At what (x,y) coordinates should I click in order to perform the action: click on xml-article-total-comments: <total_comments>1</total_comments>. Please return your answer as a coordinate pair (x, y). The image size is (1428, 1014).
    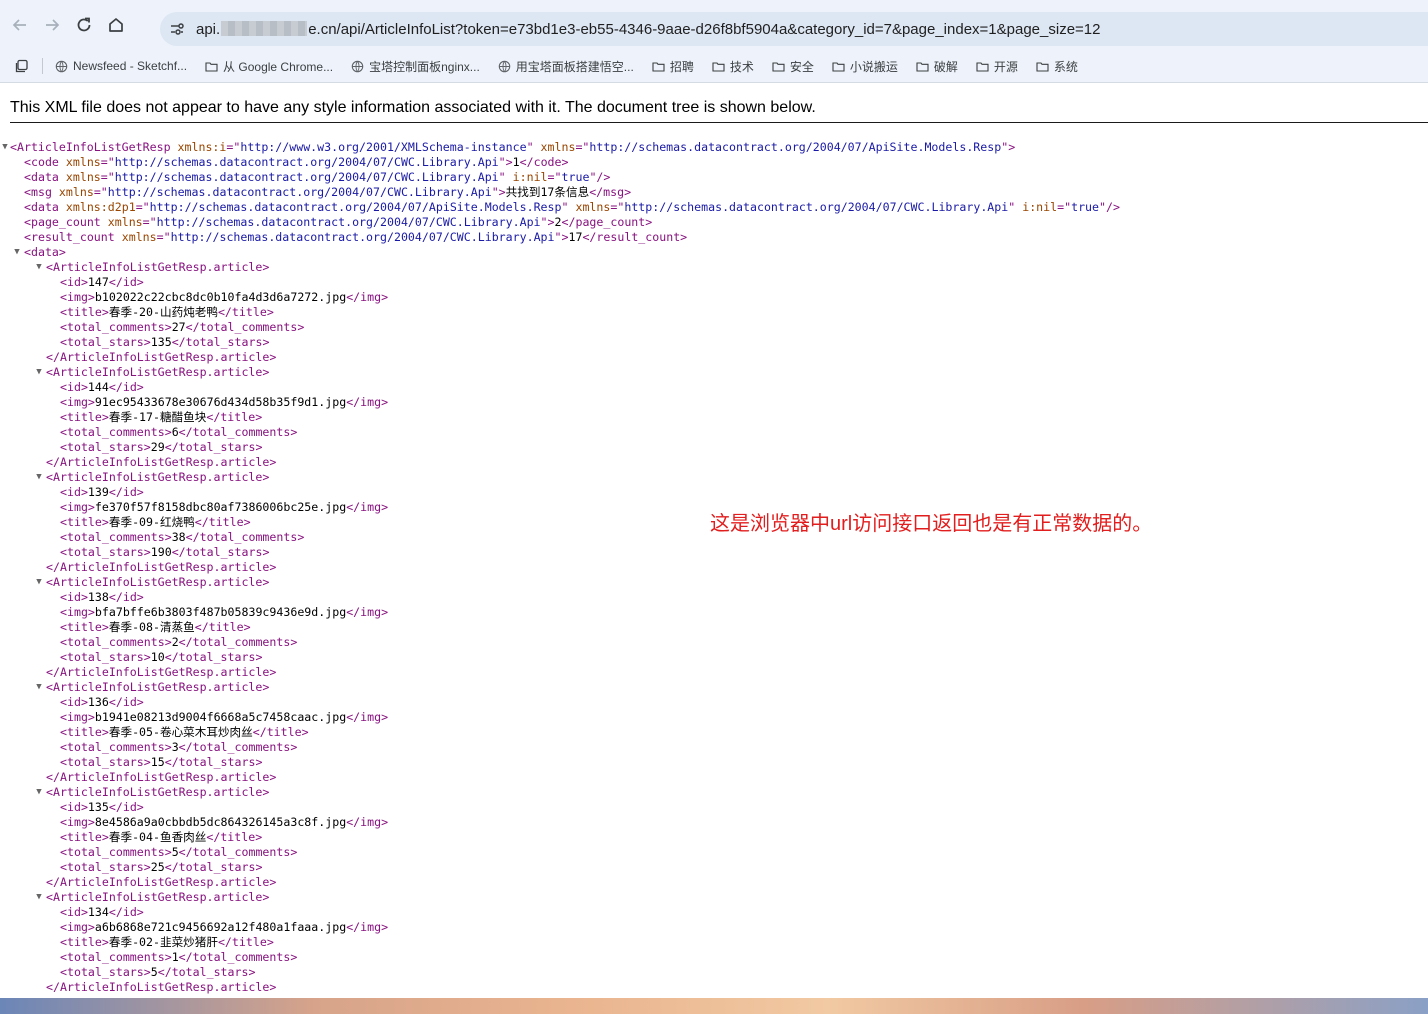
    Looking at the image, I should click on (179, 957).